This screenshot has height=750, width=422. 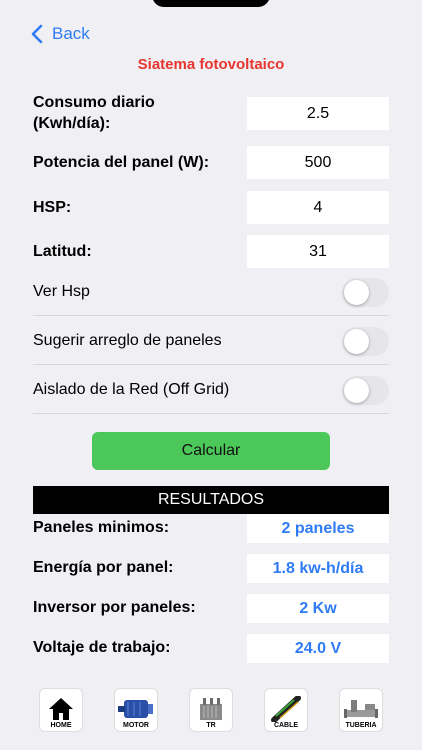 I want to click on result-row-paneles: Paneles minimos: 2 paneles, so click(x=211, y=528).